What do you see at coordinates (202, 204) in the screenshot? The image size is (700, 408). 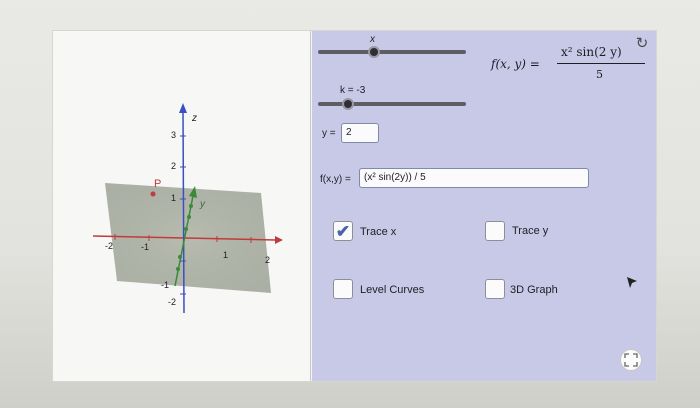 I see `y-axis-label: y` at bounding box center [202, 204].